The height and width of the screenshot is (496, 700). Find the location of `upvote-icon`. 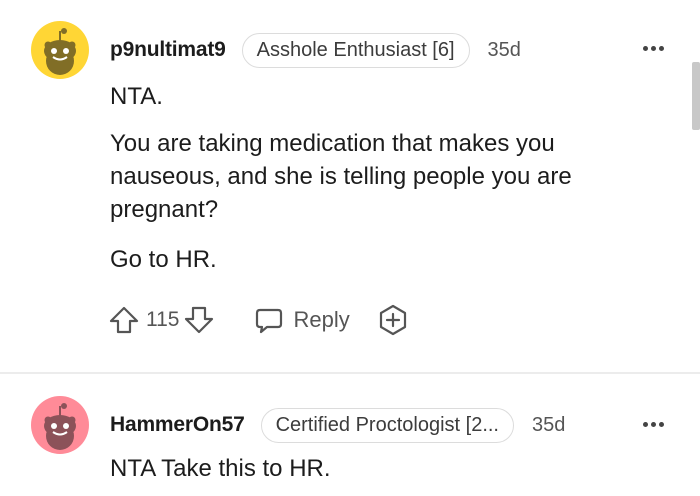

upvote-icon is located at coordinates (124, 320).